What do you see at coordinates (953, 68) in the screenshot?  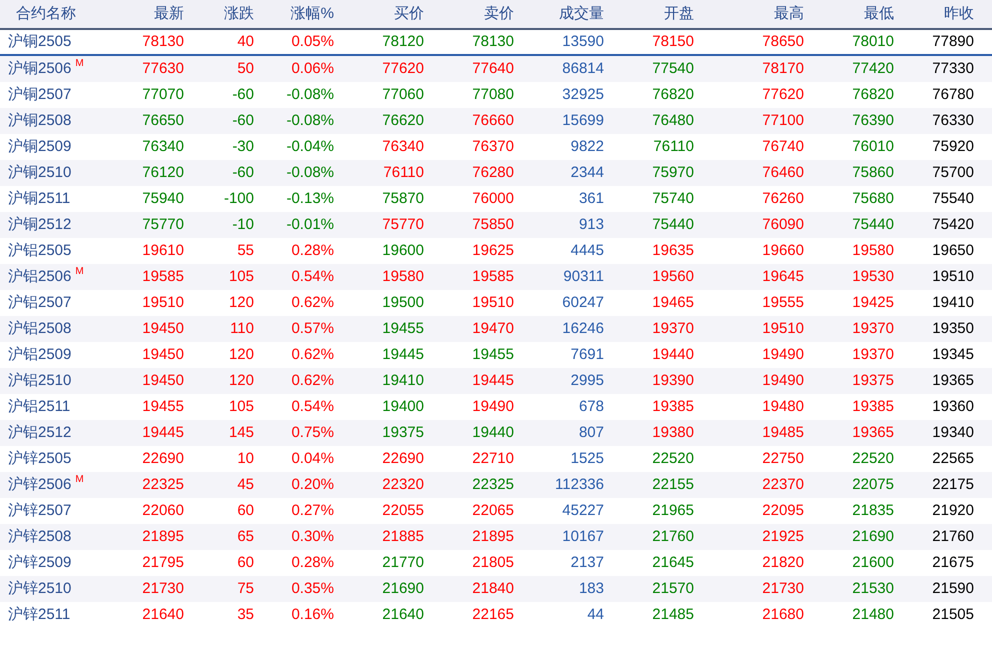 I see `table-cell: 77330` at bounding box center [953, 68].